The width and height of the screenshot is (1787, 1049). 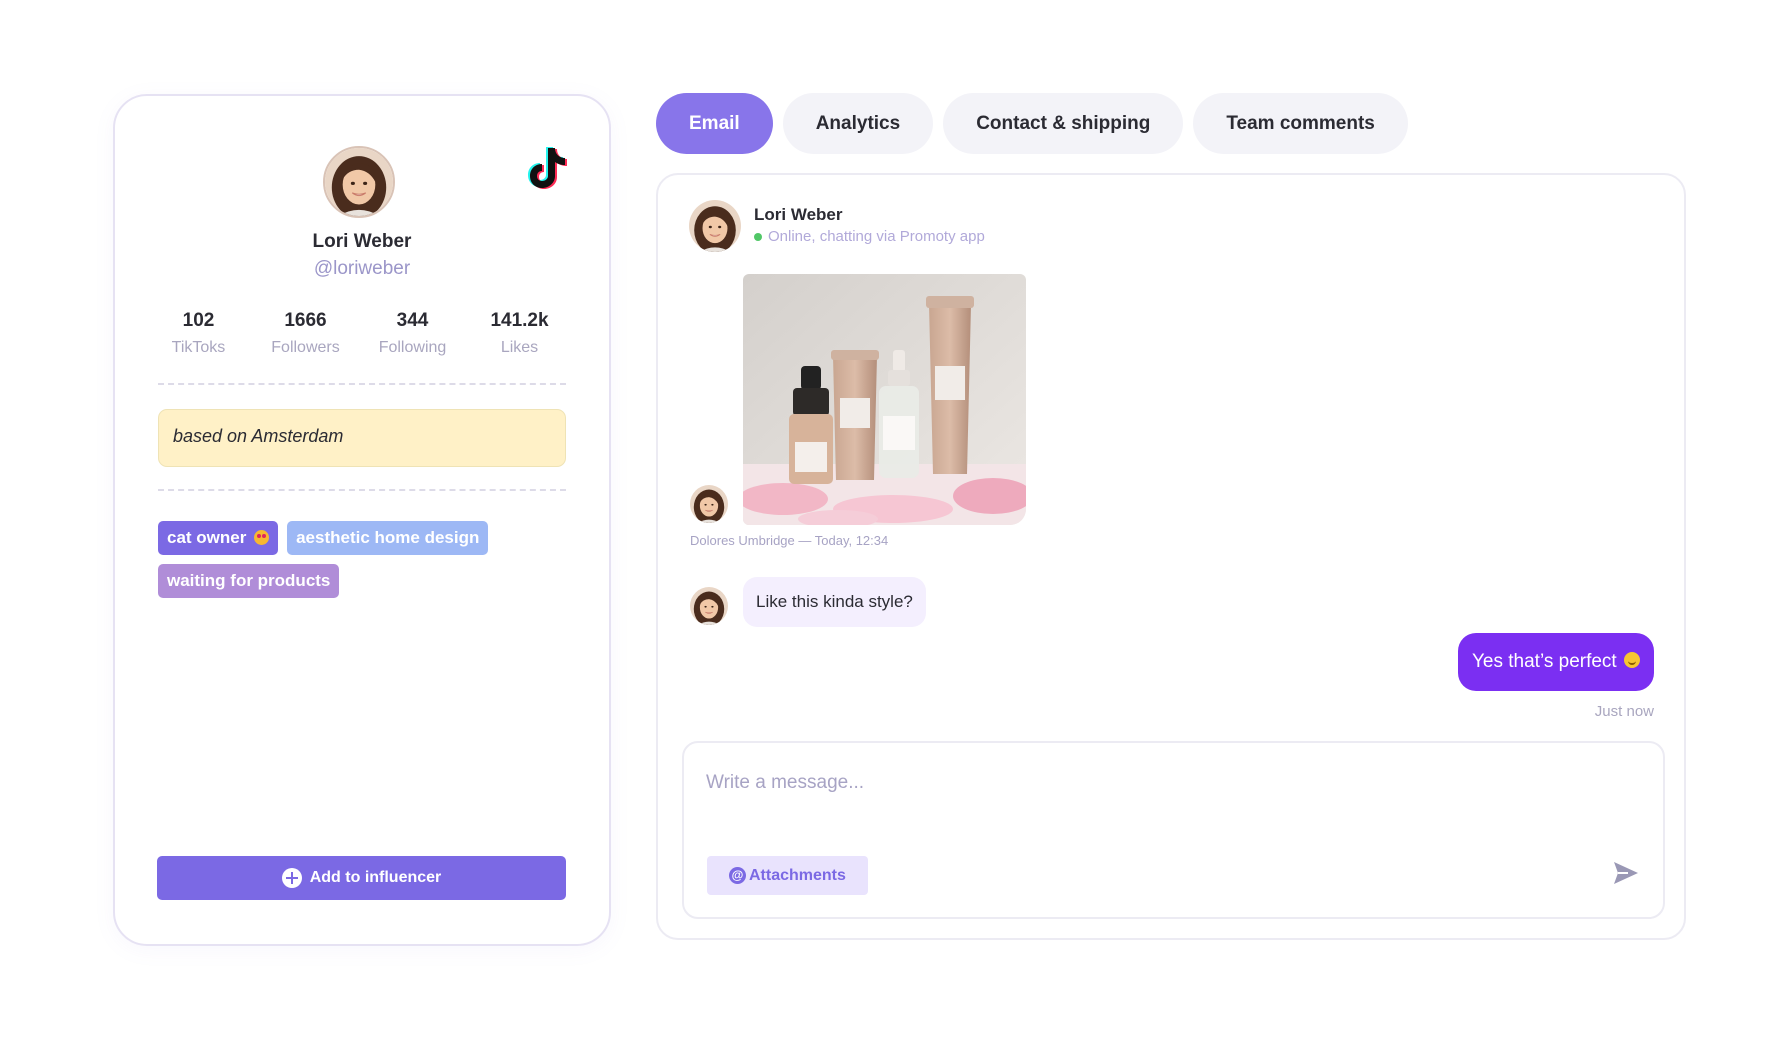 What do you see at coordinates (715, 226) in the screenshot?
I see `contact-avatar` at bounding box center [715, 226].